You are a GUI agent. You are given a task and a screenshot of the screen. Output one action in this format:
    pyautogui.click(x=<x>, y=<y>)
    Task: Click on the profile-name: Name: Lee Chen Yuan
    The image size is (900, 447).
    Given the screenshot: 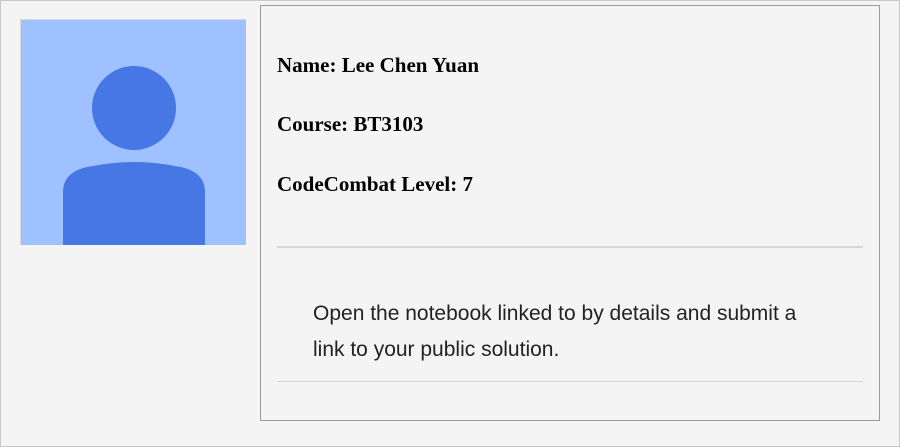 What is the action you would take?
    pyautogui.click(x=378, y=65)
    